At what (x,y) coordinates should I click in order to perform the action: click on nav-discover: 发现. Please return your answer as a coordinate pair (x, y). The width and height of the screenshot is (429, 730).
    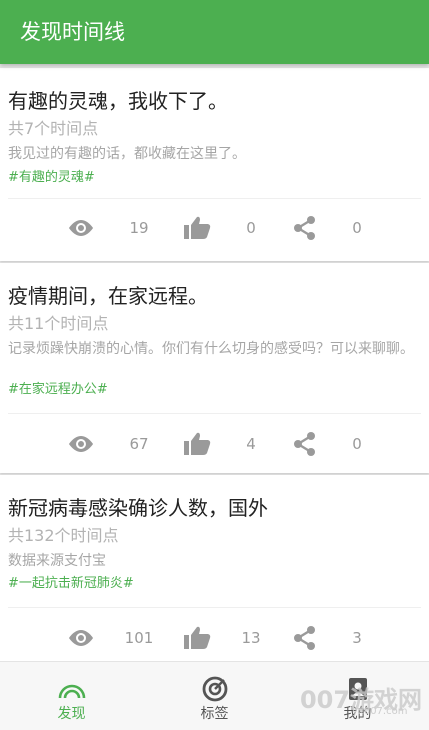
    Looking at the image, I should click on (71, 696).